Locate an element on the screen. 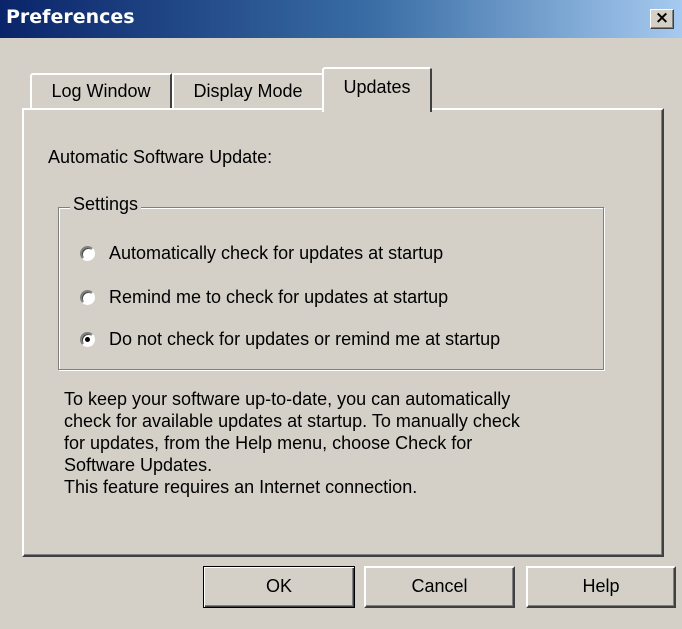 This screenshot has width=682, height=629. tab-label: Log Window is located at coordinates (101, 91).